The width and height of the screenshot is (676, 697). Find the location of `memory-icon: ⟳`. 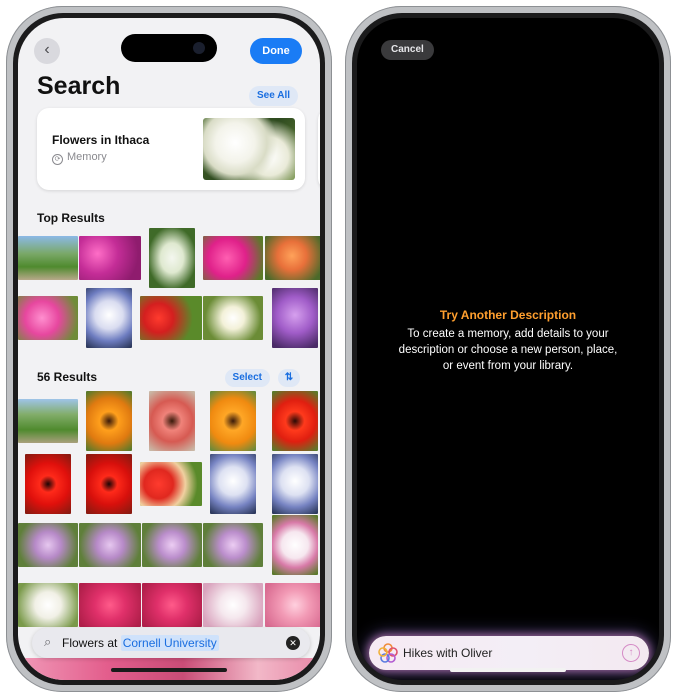

memory-icon: ⟳ is located at coordinates (57, 159).